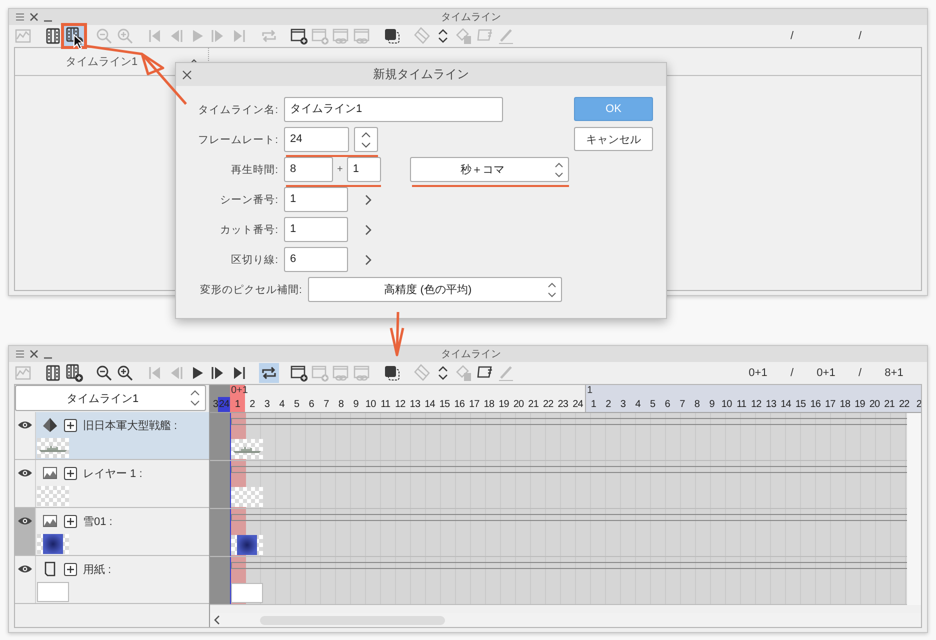 This screenshot has width=936, height=640. What do you see at coordinates (518, 404) in the screenshot?
I see `frame-number: 20` at bounding box center [518, 404].